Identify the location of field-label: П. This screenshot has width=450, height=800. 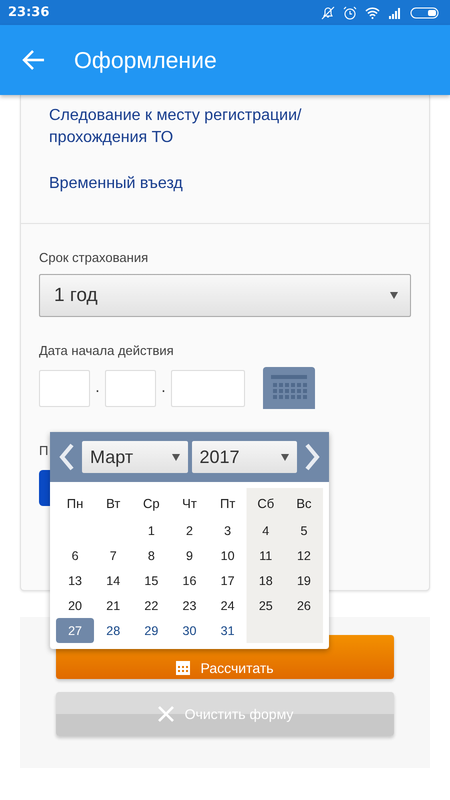
(43, 450).